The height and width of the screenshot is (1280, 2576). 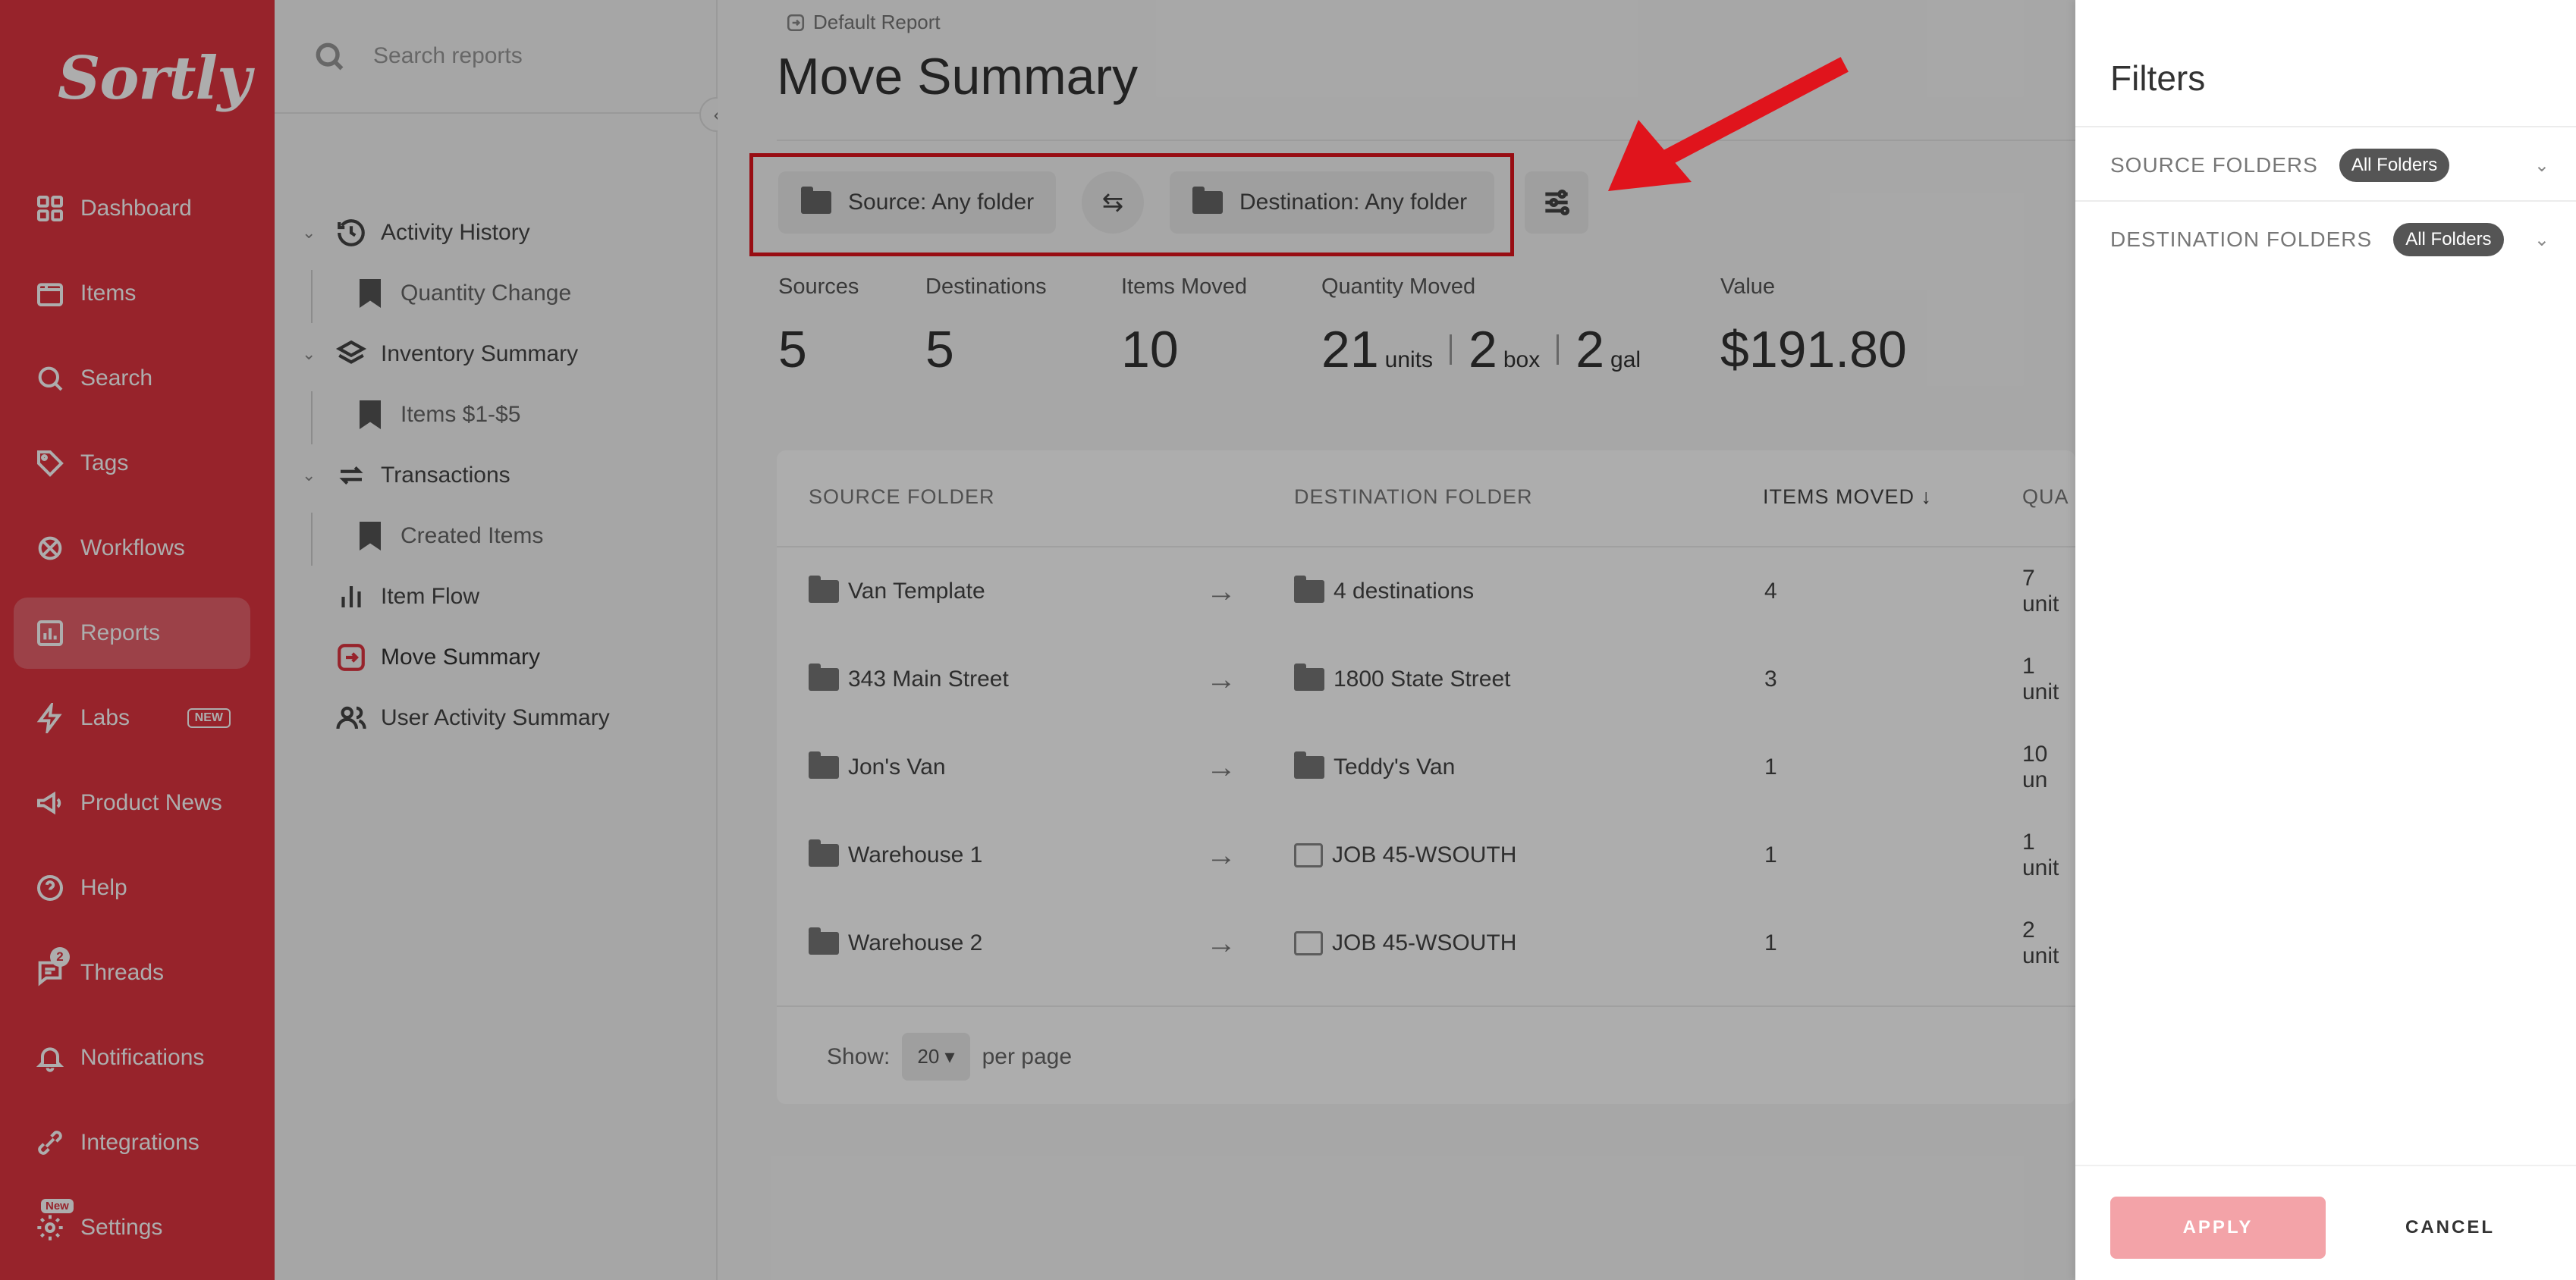 I want to click on drawer-title: Filters, so click(x=2158, y=78).